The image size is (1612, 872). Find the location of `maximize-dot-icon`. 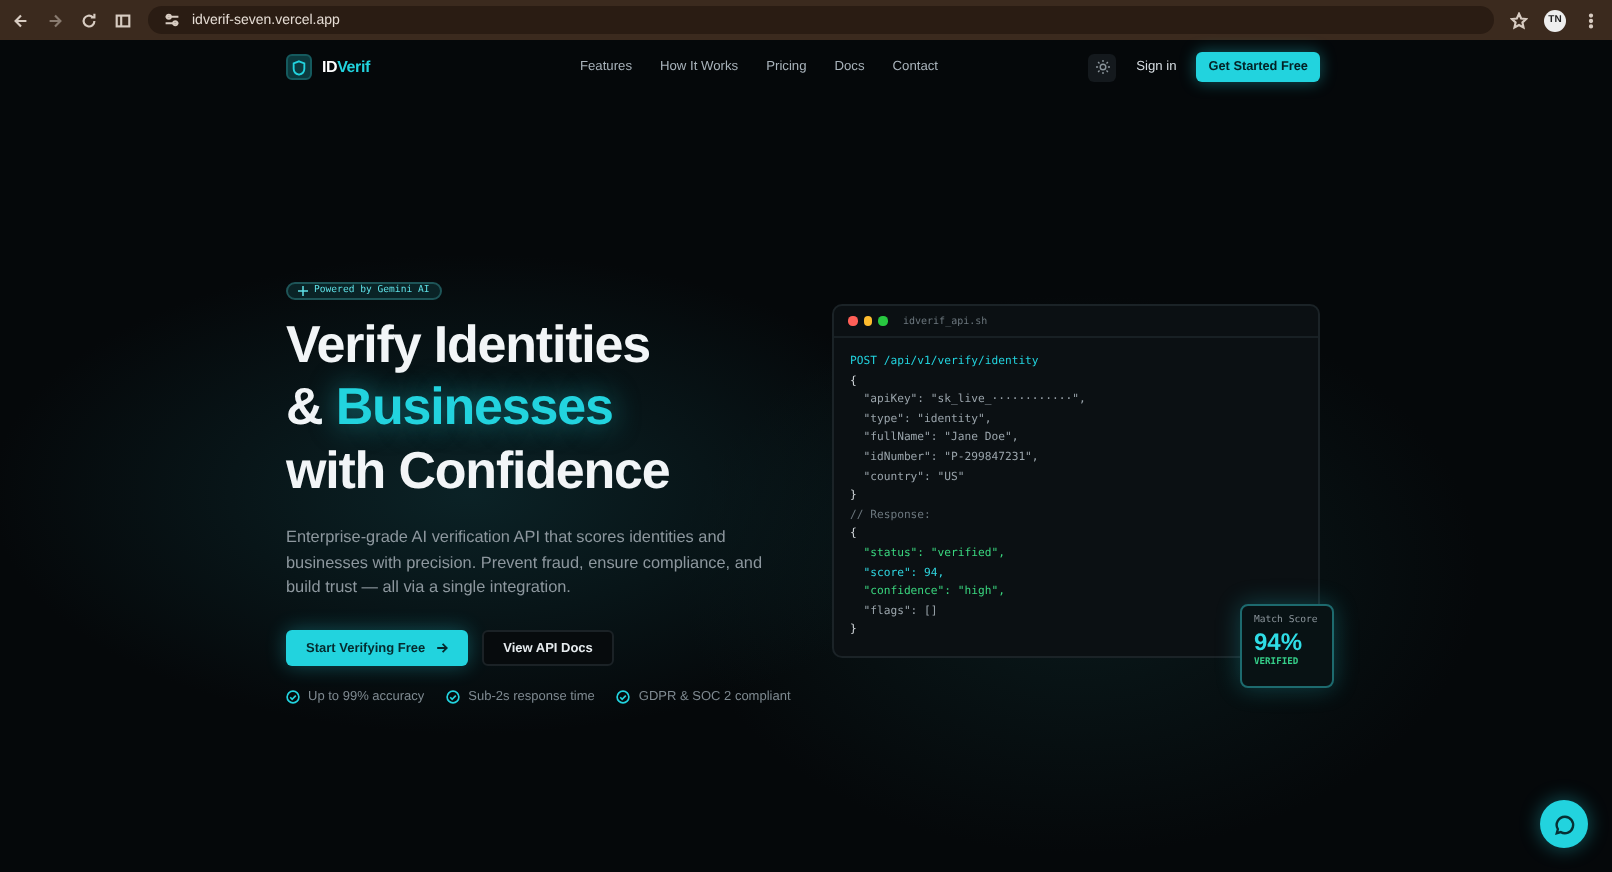

maximize-dot-icon is located at coordinates (882, 321).